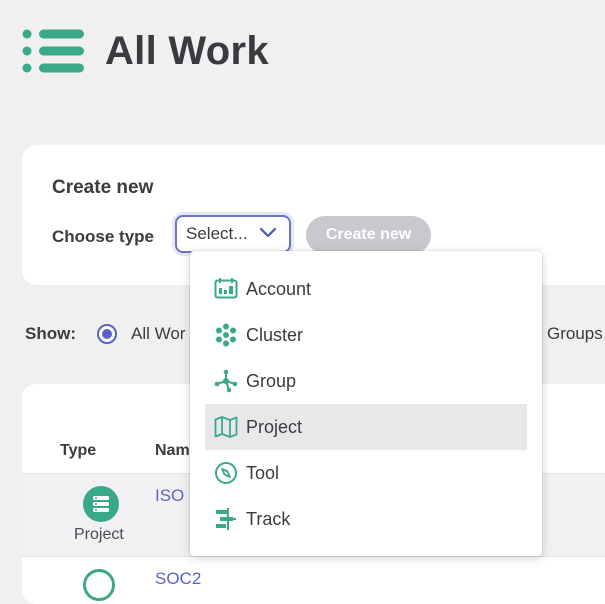  Describe the element at coordinates (101, 504) in the screenshot. I see `project-type-icon` at that location.